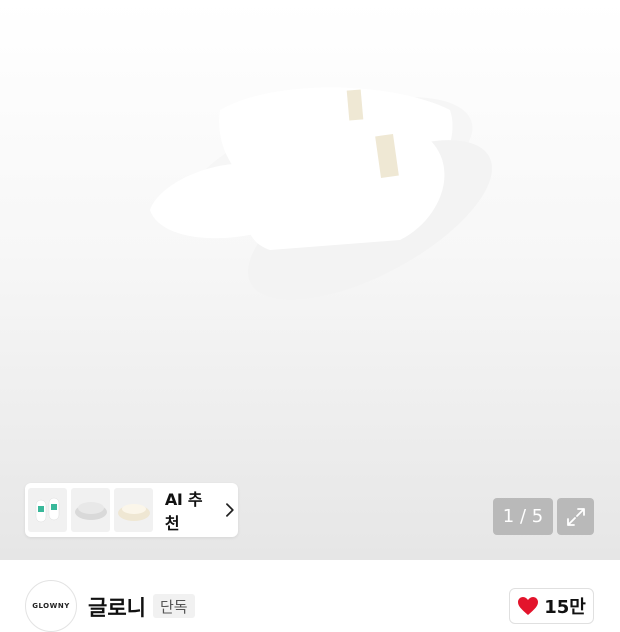  I want to click on like-count: 15만, so click(565, 607).